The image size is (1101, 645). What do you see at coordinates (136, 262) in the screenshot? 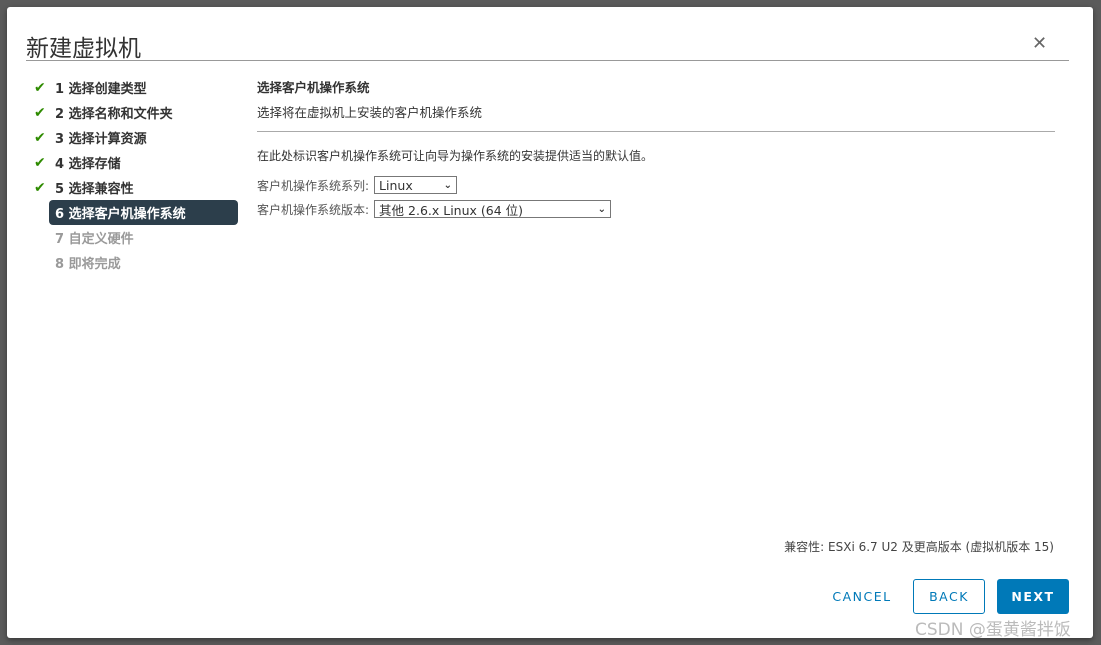
I see `step-8: 8 即将完成` at bounding box center [136, 262].